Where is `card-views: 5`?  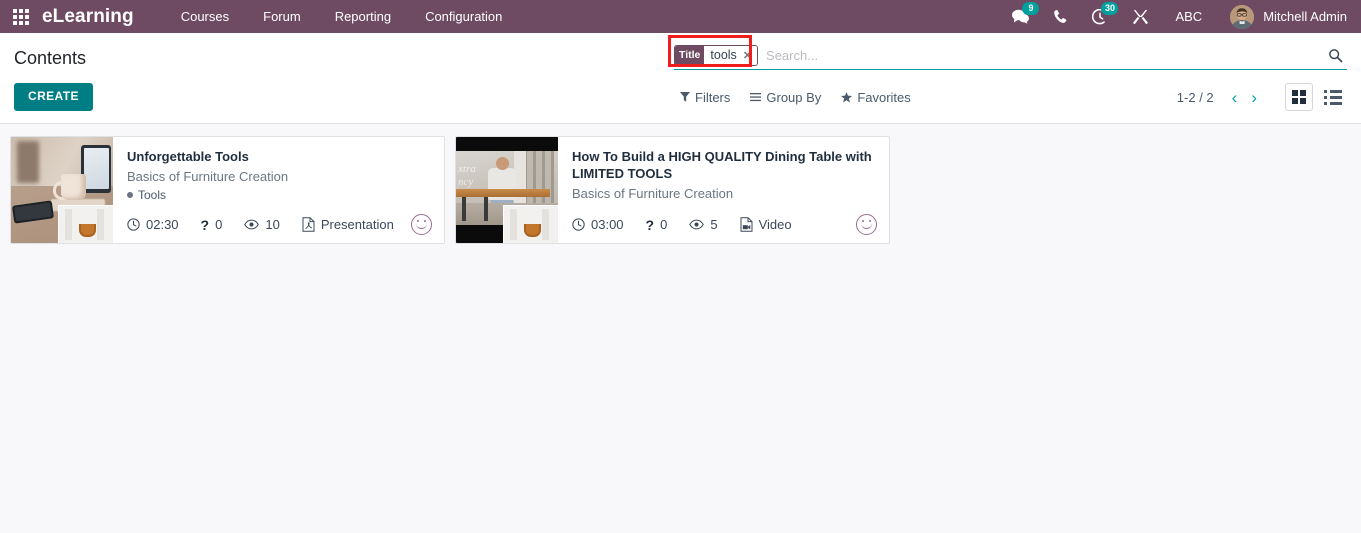
card-views: 5 is located at coordinates (703, 224).